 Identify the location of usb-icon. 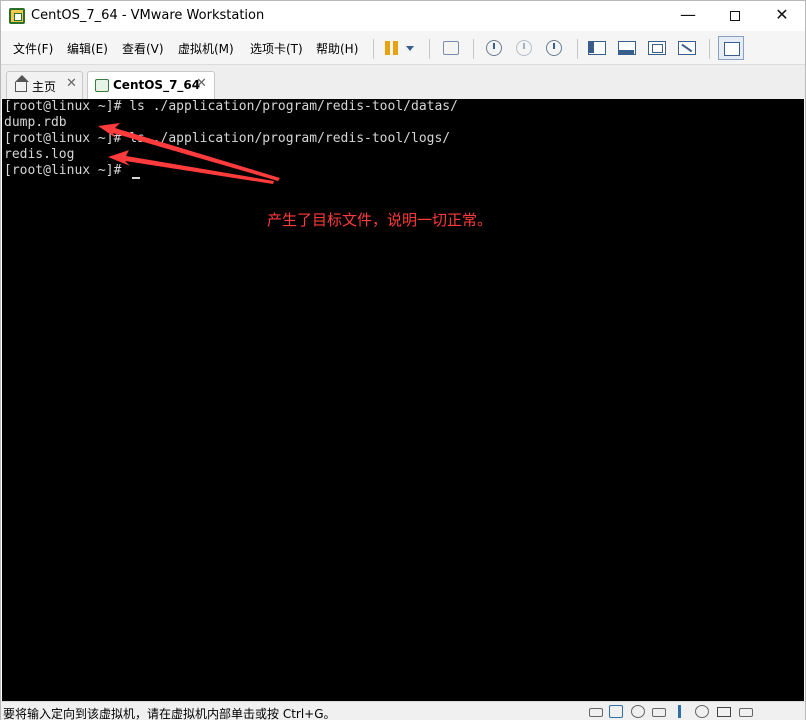
(680, 711).